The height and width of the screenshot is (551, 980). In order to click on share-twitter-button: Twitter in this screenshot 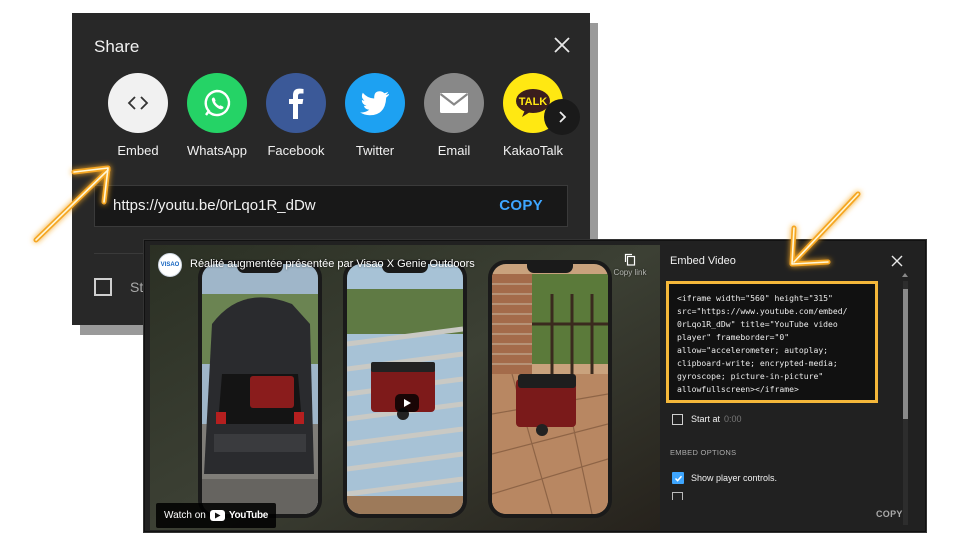, I will do `click(375, 115)`.